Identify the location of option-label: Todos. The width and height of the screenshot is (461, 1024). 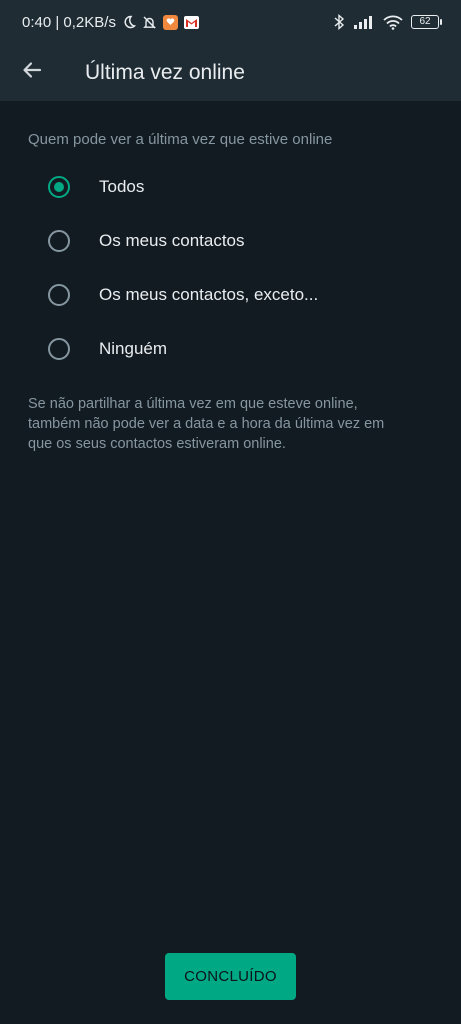
(122, 186).